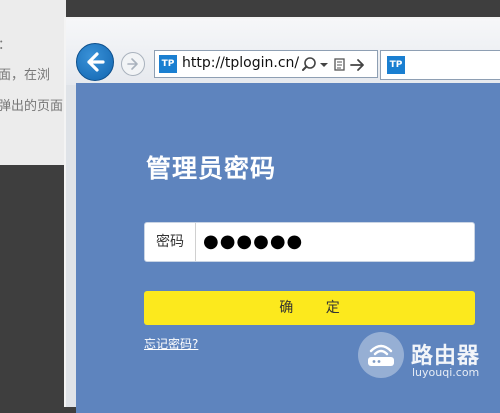 The width and height of the screenshot is (500, 413). I want to click on chevron-down-icon, so click(324, 67).